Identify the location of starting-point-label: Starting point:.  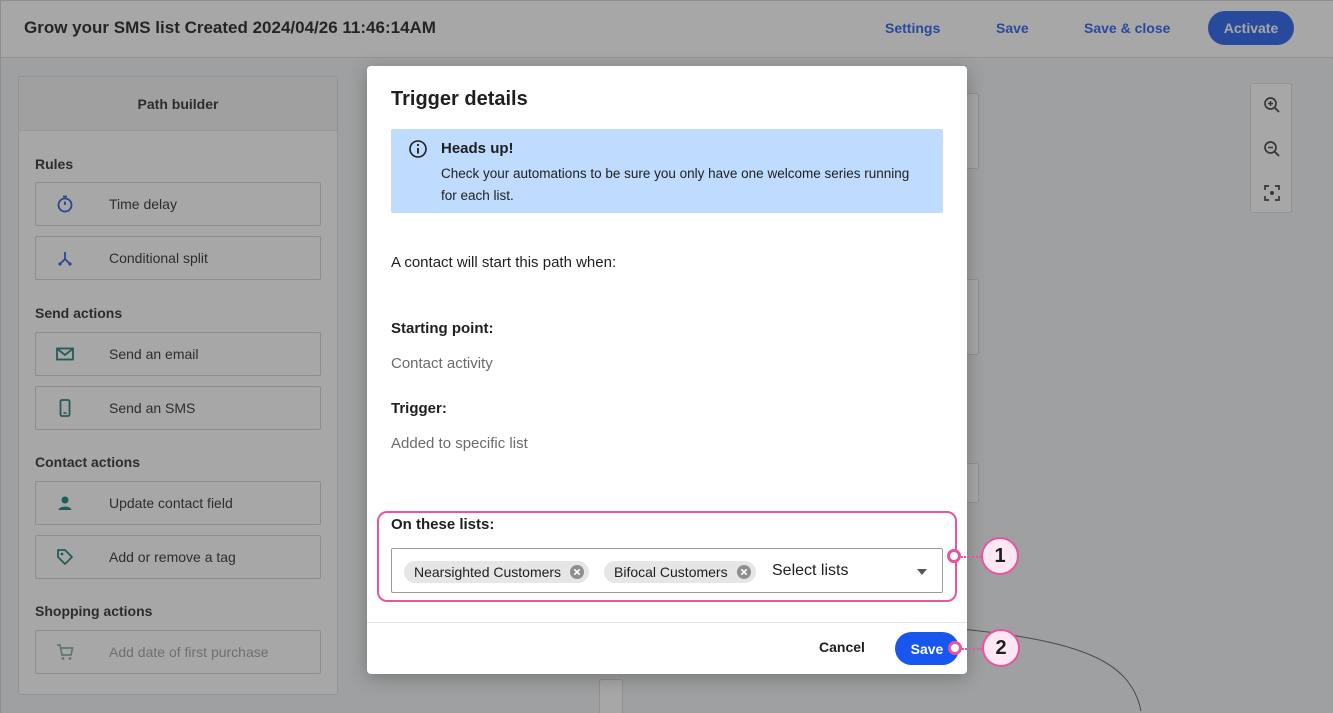
(442, 328).